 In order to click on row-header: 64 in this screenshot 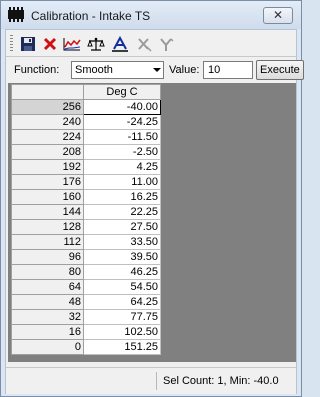, I will do `click(47, 287)`.